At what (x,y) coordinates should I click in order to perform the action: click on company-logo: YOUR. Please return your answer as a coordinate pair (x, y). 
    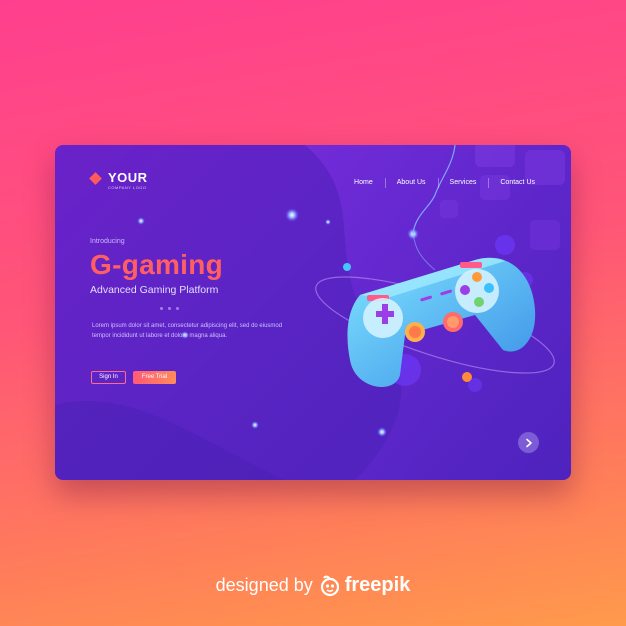
    Looking at the image, I should click on (118, 177).